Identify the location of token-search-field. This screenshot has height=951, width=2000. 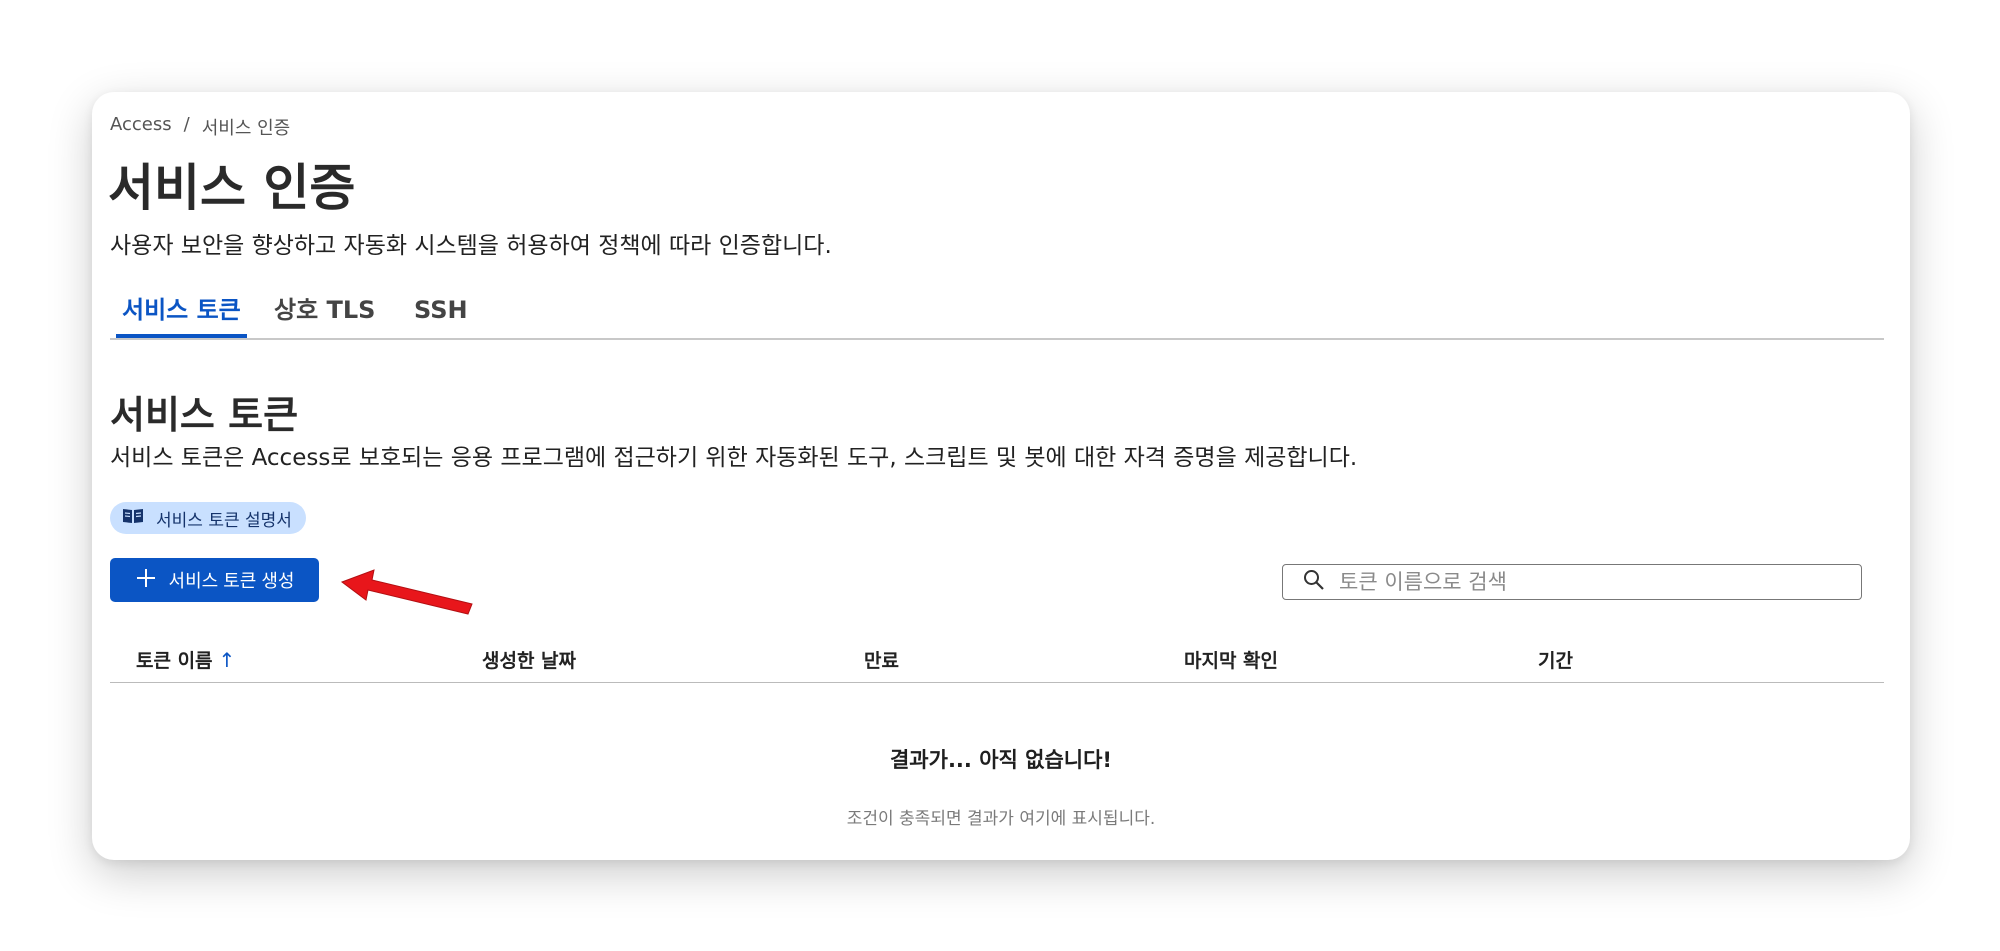
(1572, 582).